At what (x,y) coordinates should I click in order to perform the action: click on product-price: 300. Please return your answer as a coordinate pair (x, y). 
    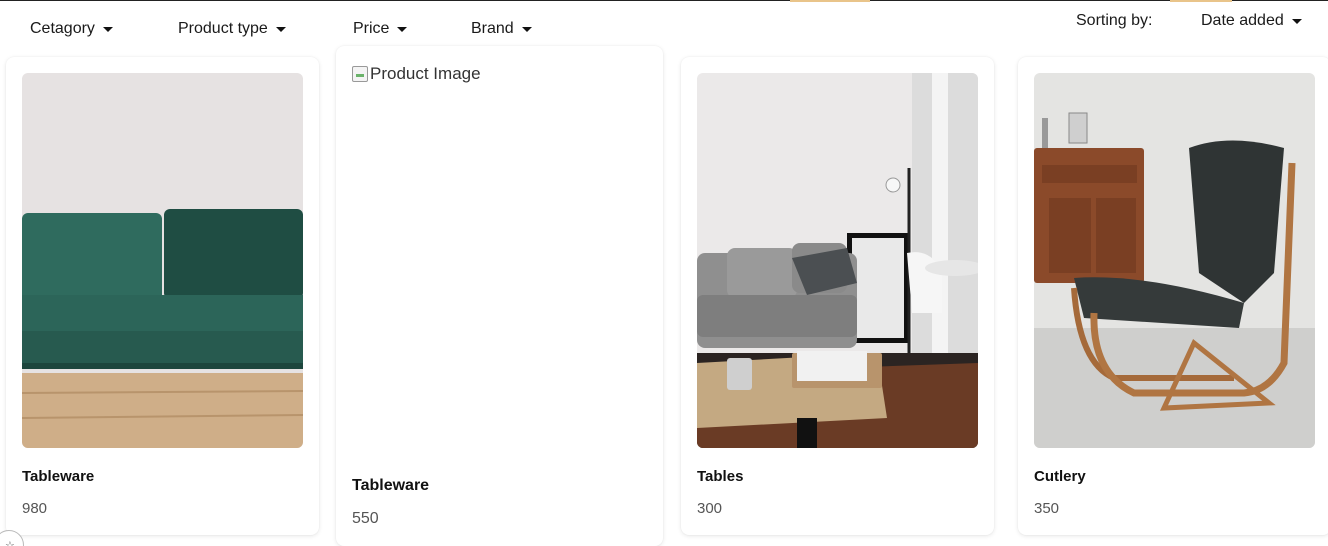
    Looking at the image, I should click on (710, 508).